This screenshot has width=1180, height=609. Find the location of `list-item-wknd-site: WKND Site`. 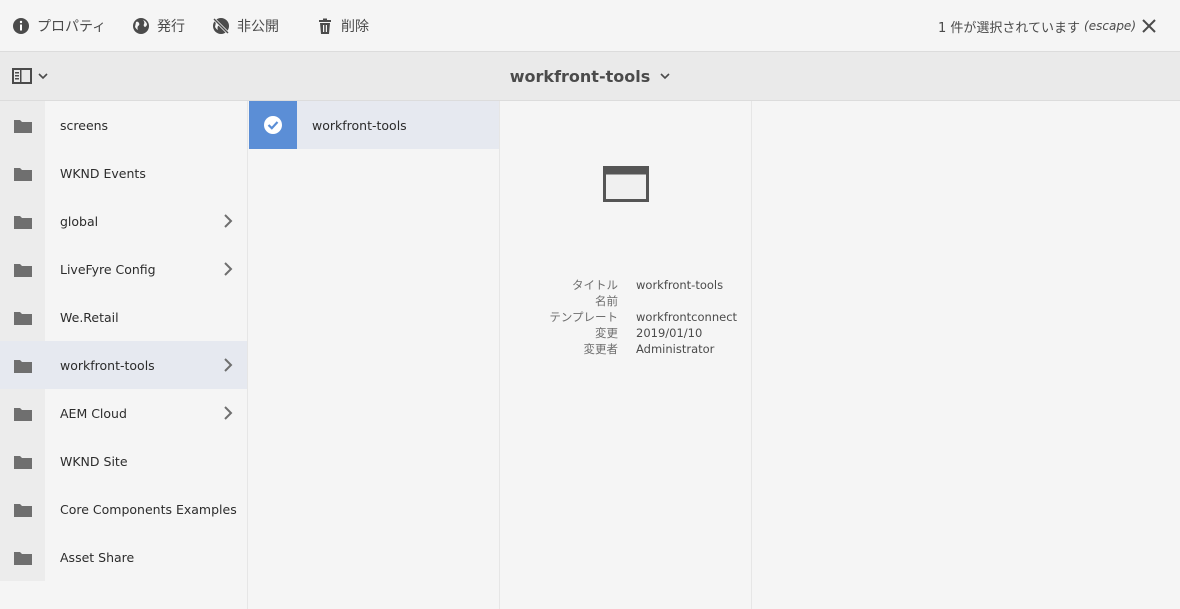

list-item-wknd-site: WKND Site is located at coordinates (123, 461).